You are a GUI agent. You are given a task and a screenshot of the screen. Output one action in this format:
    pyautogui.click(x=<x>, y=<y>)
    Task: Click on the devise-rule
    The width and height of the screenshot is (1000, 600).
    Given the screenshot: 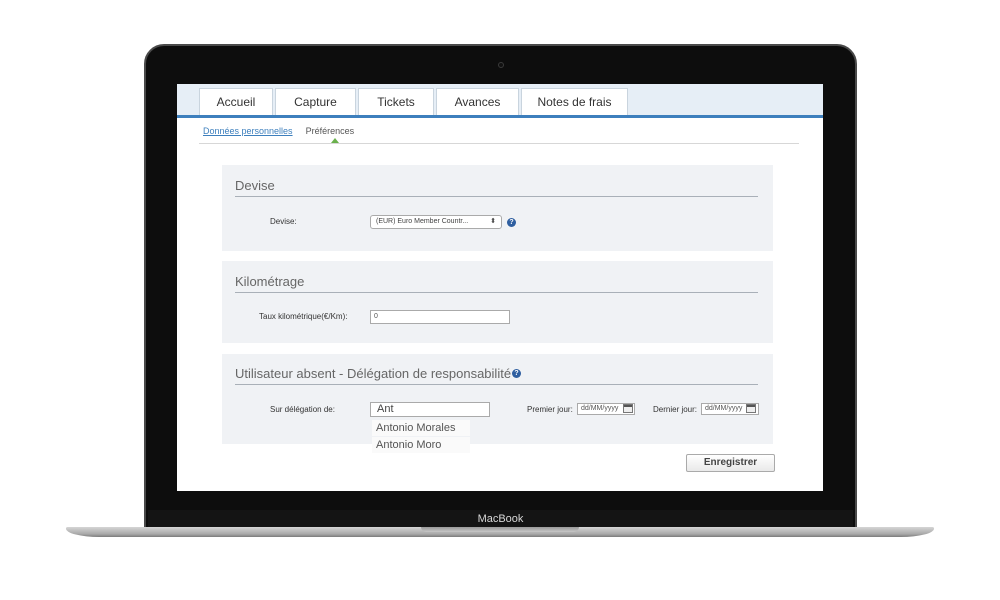 What is the action you would take?
    pyautogui.click(x=496, y=196)
    